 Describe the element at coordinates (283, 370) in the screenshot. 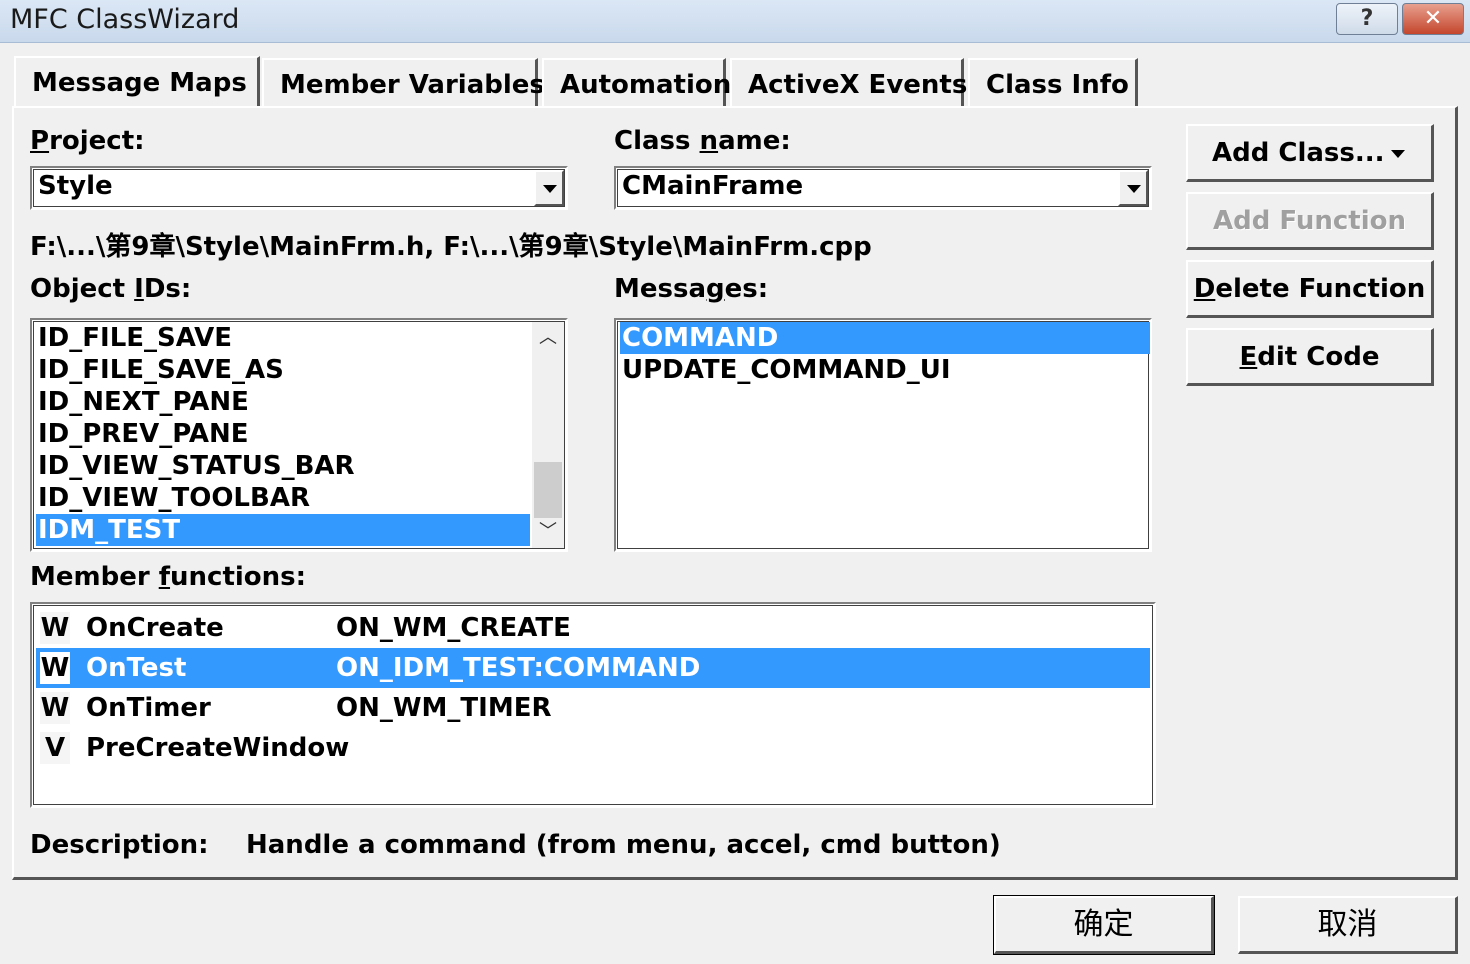

I see `list-item: ID_FILE_SAVE_AS` at that location.